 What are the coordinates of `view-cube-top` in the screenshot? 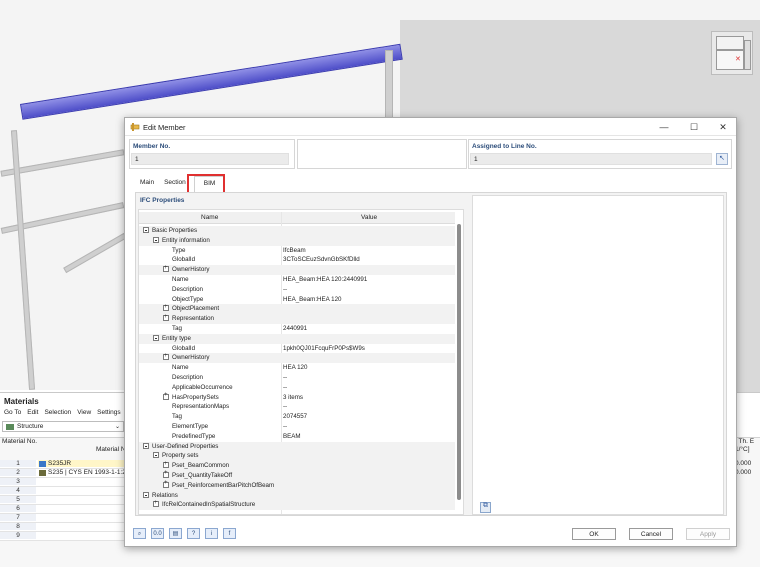 It's located at (730, 43).